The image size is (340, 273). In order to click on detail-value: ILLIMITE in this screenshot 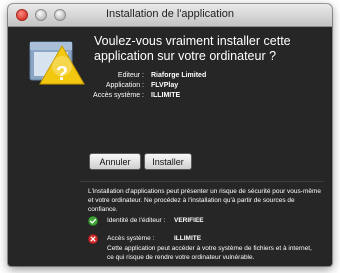, I will do `click(166, 95)`.